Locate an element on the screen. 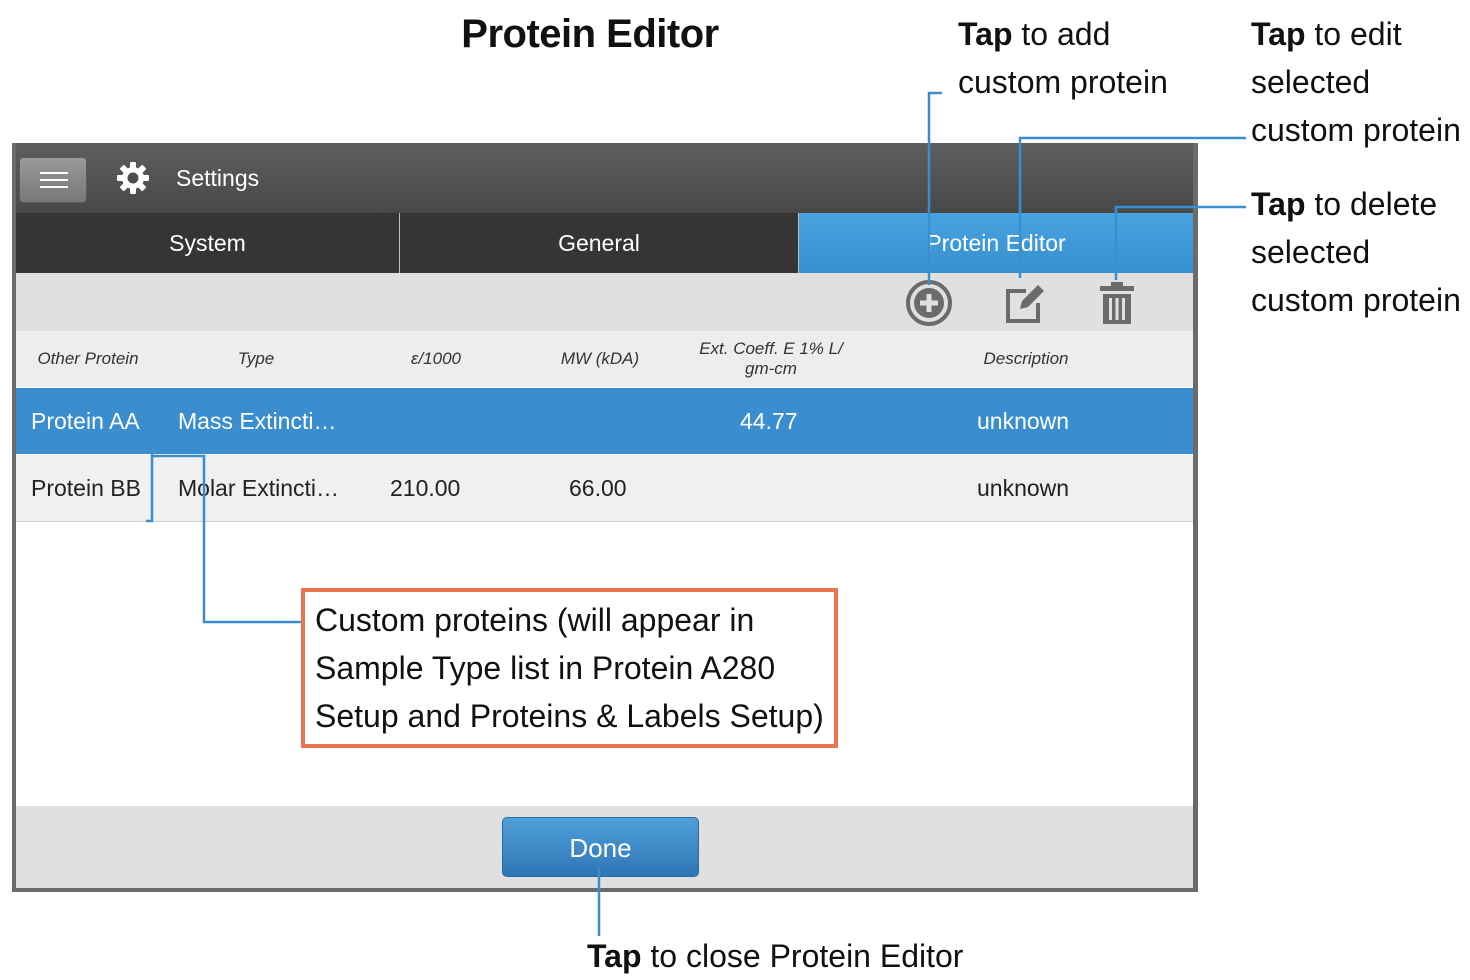 Image resolution: width=1470 pixels, height=980 pixels. callout-edit: Tap to edit selected custom protein is located at coordinates (1356, 82).